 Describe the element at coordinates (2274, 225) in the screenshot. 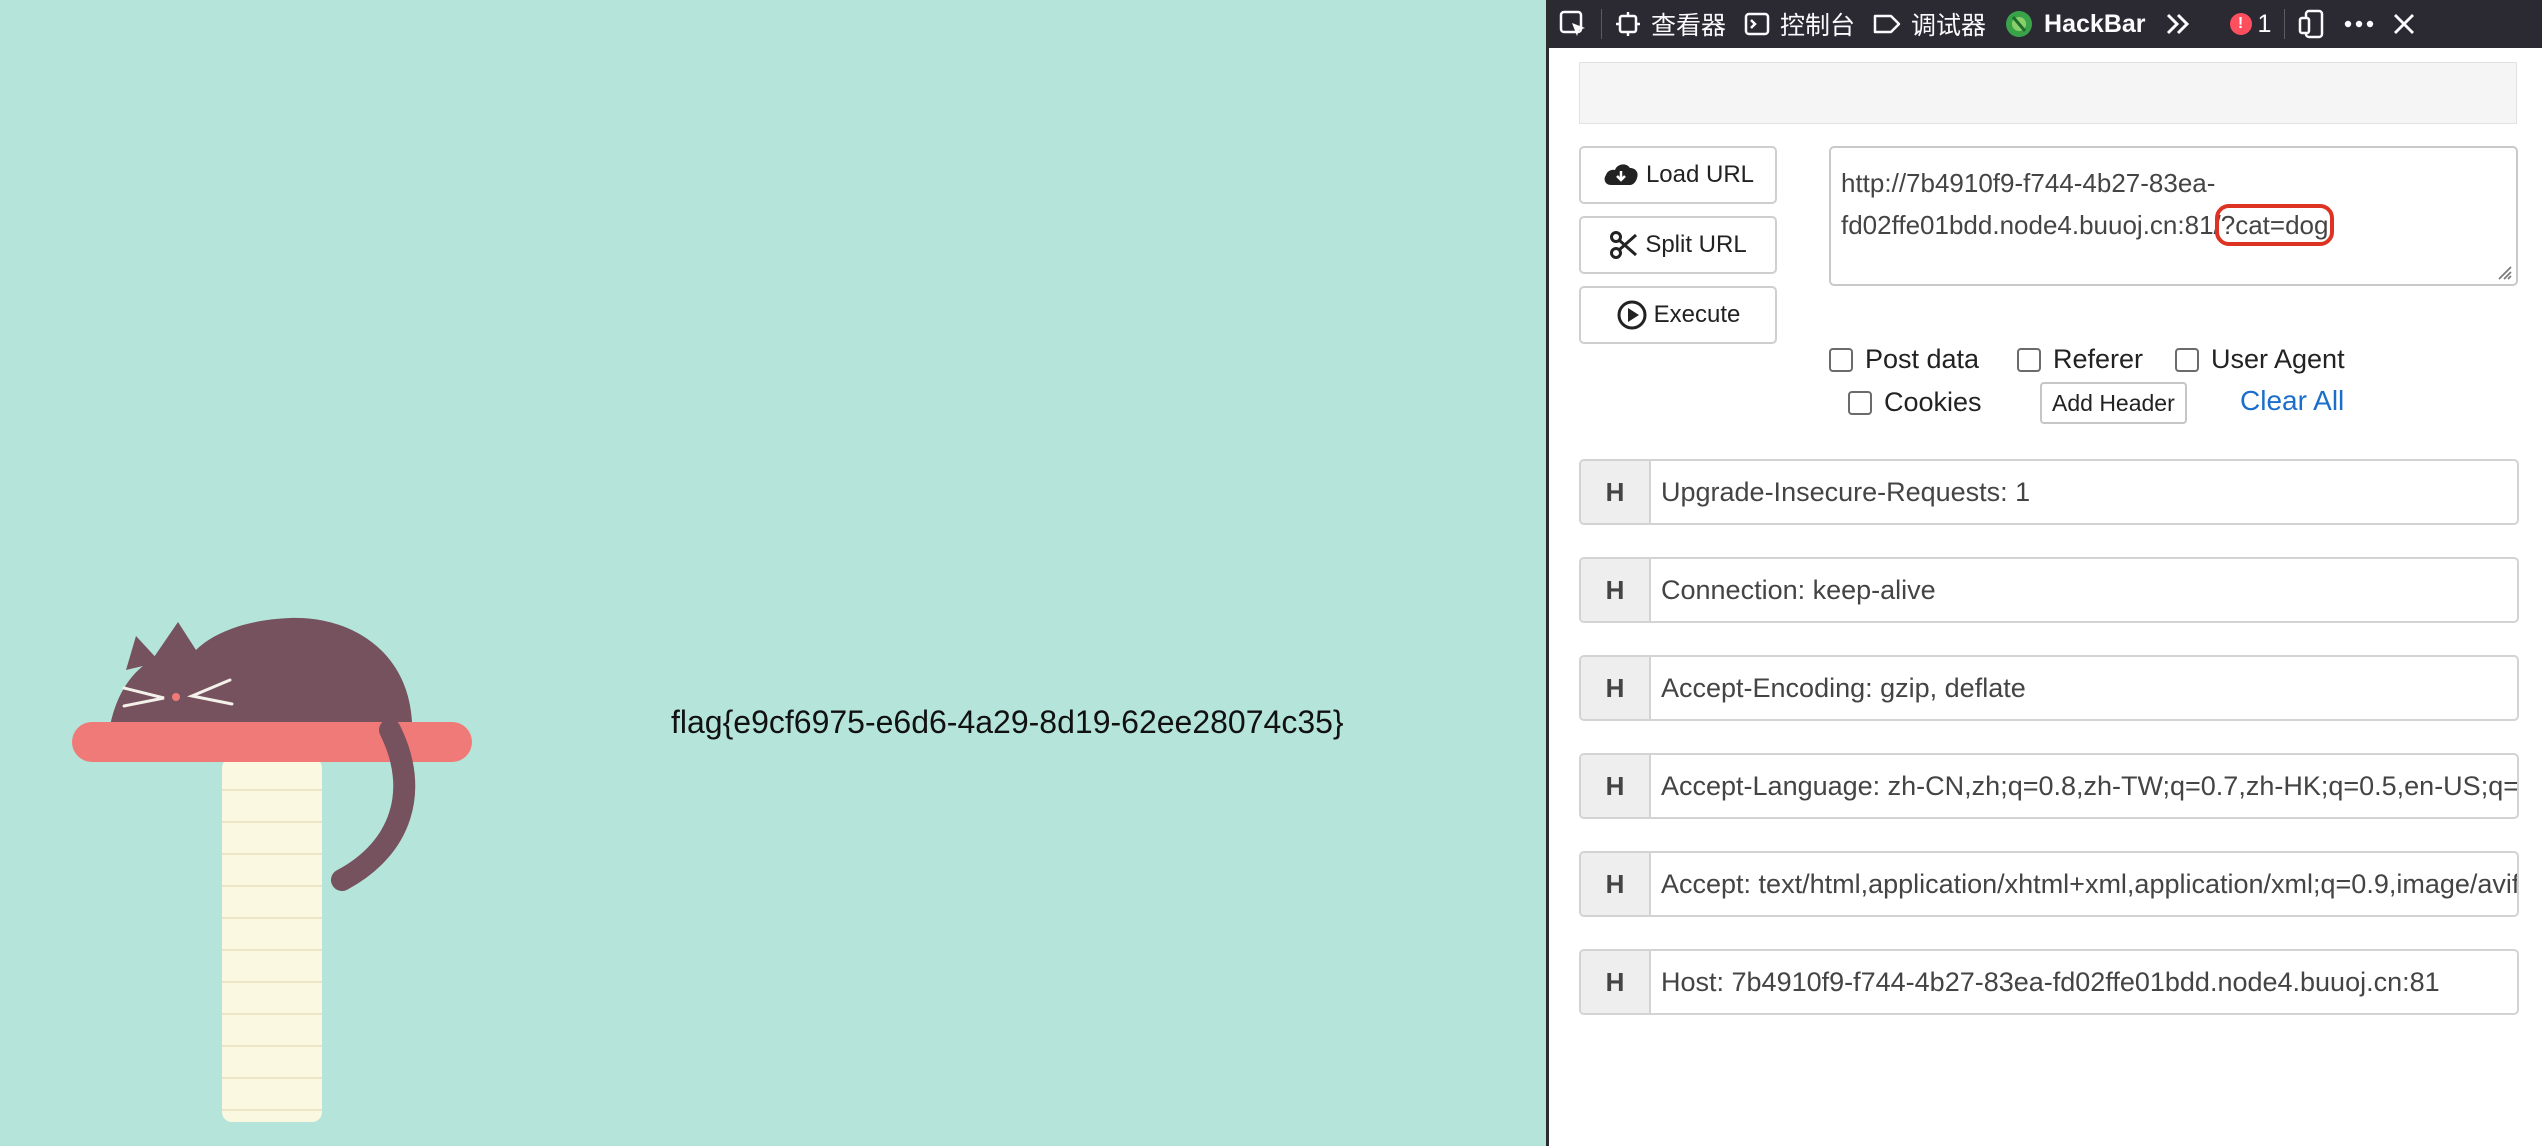

I see `url-query-highlight: ?cat=dog` at that location.